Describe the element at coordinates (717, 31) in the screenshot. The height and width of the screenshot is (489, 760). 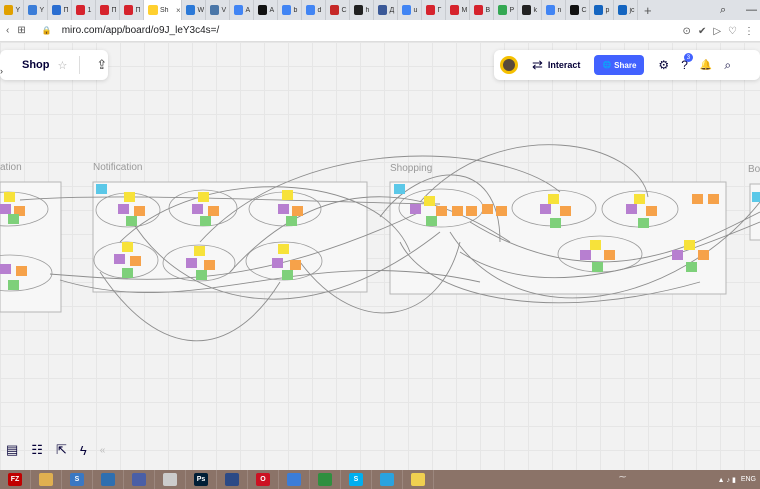
I see `send-icon: ▷` at that location.